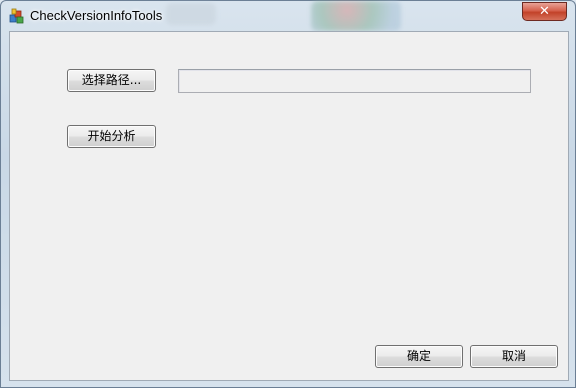 This screenshot has height=388, width=576. I want to click on path-field, so click(354, 81).